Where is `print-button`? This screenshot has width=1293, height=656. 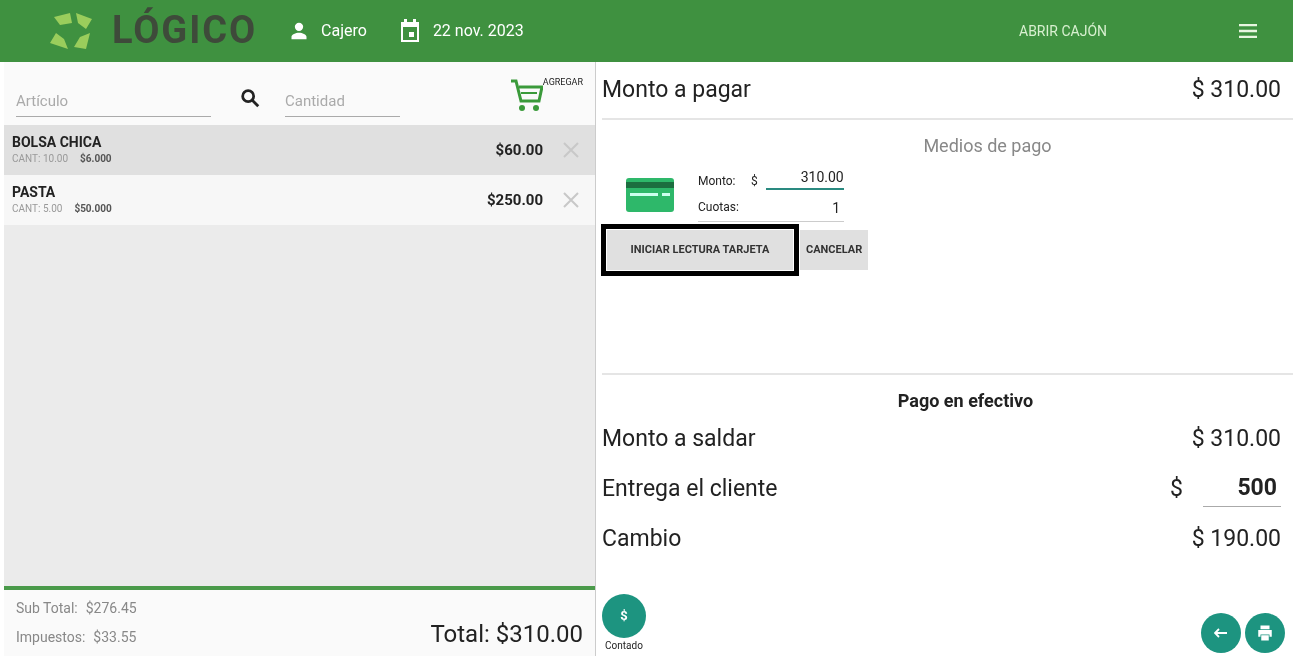 print-button is located at coordinates (1265, 633).